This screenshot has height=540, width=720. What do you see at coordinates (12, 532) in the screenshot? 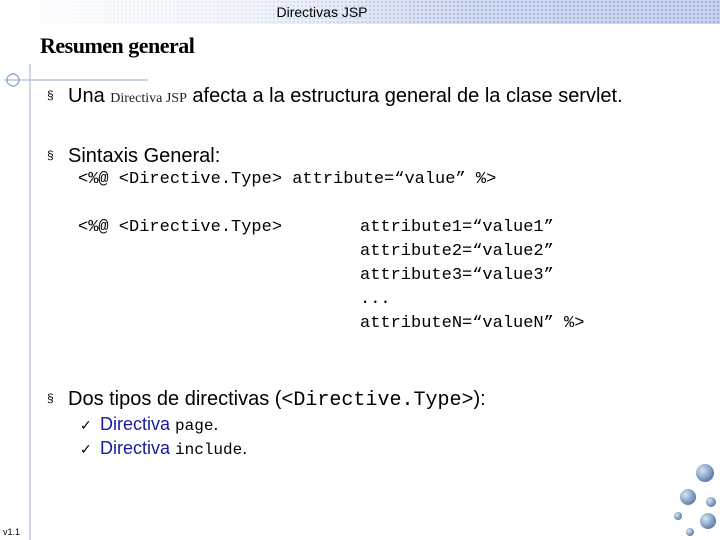
I see `version-label: v1.1` at bounding box center [12, 532].